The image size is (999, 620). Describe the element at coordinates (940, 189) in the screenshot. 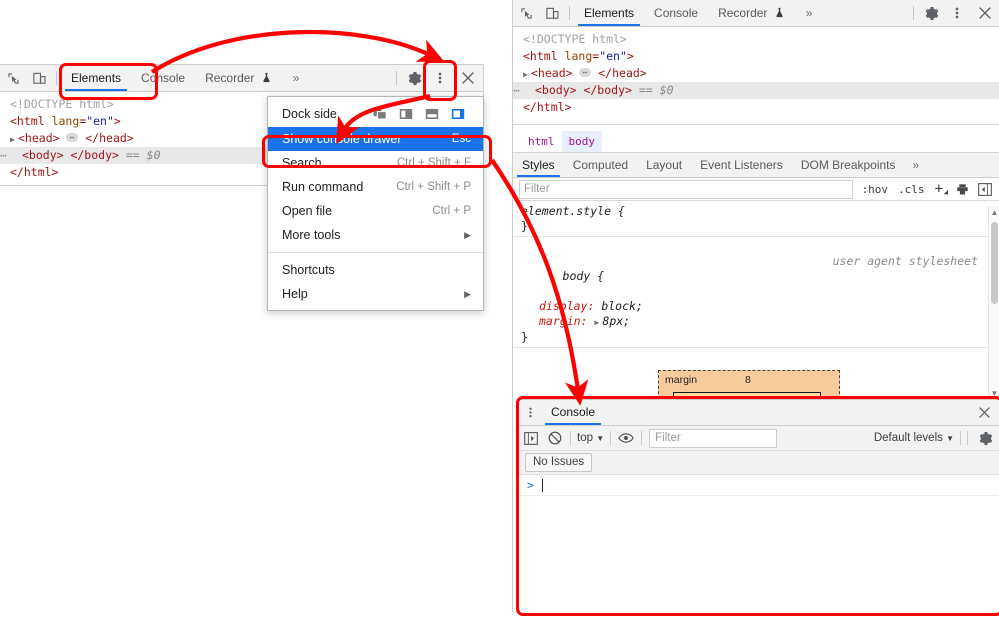

I see `plus-icon: + ◢` at that location.